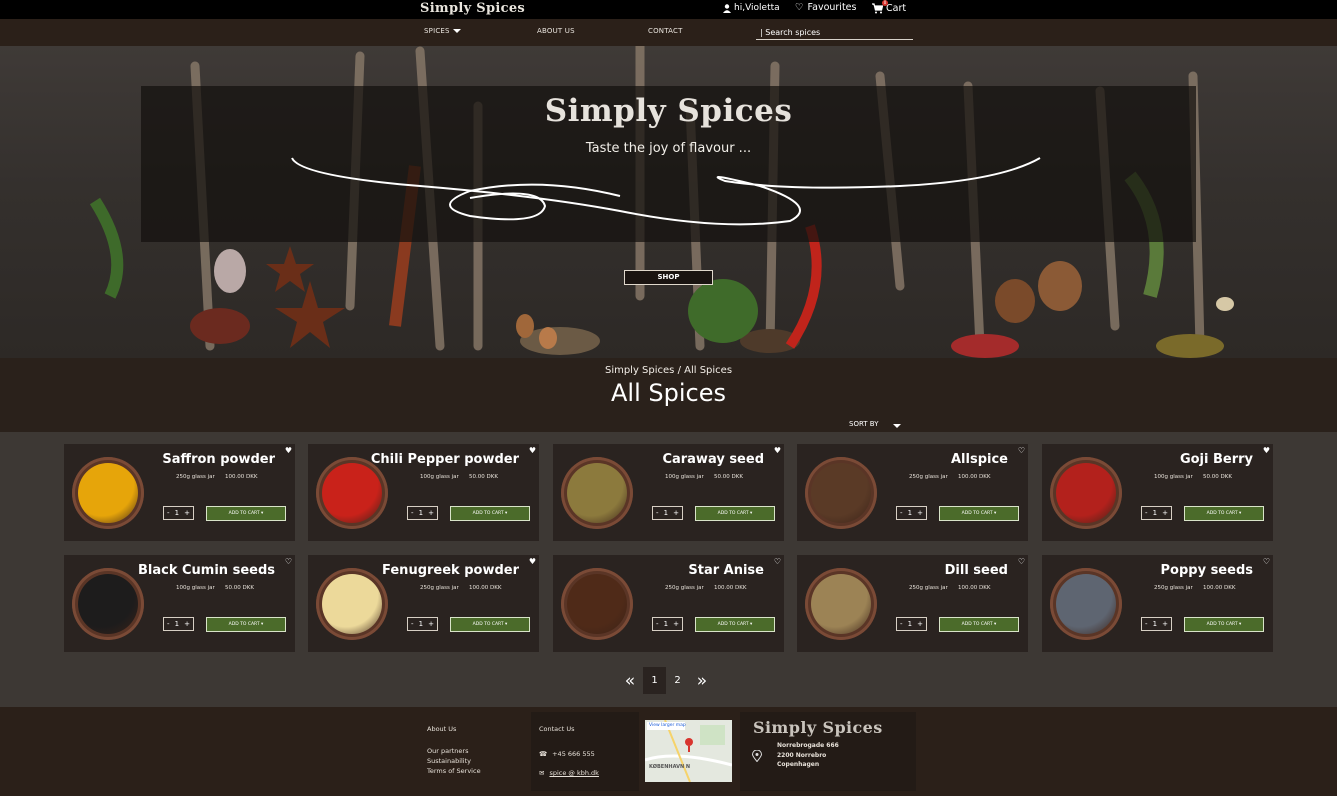 This screenshot has width=1337, height=796. I want to click on nav-spices-dropdown: SPICES, so click(442, 31).